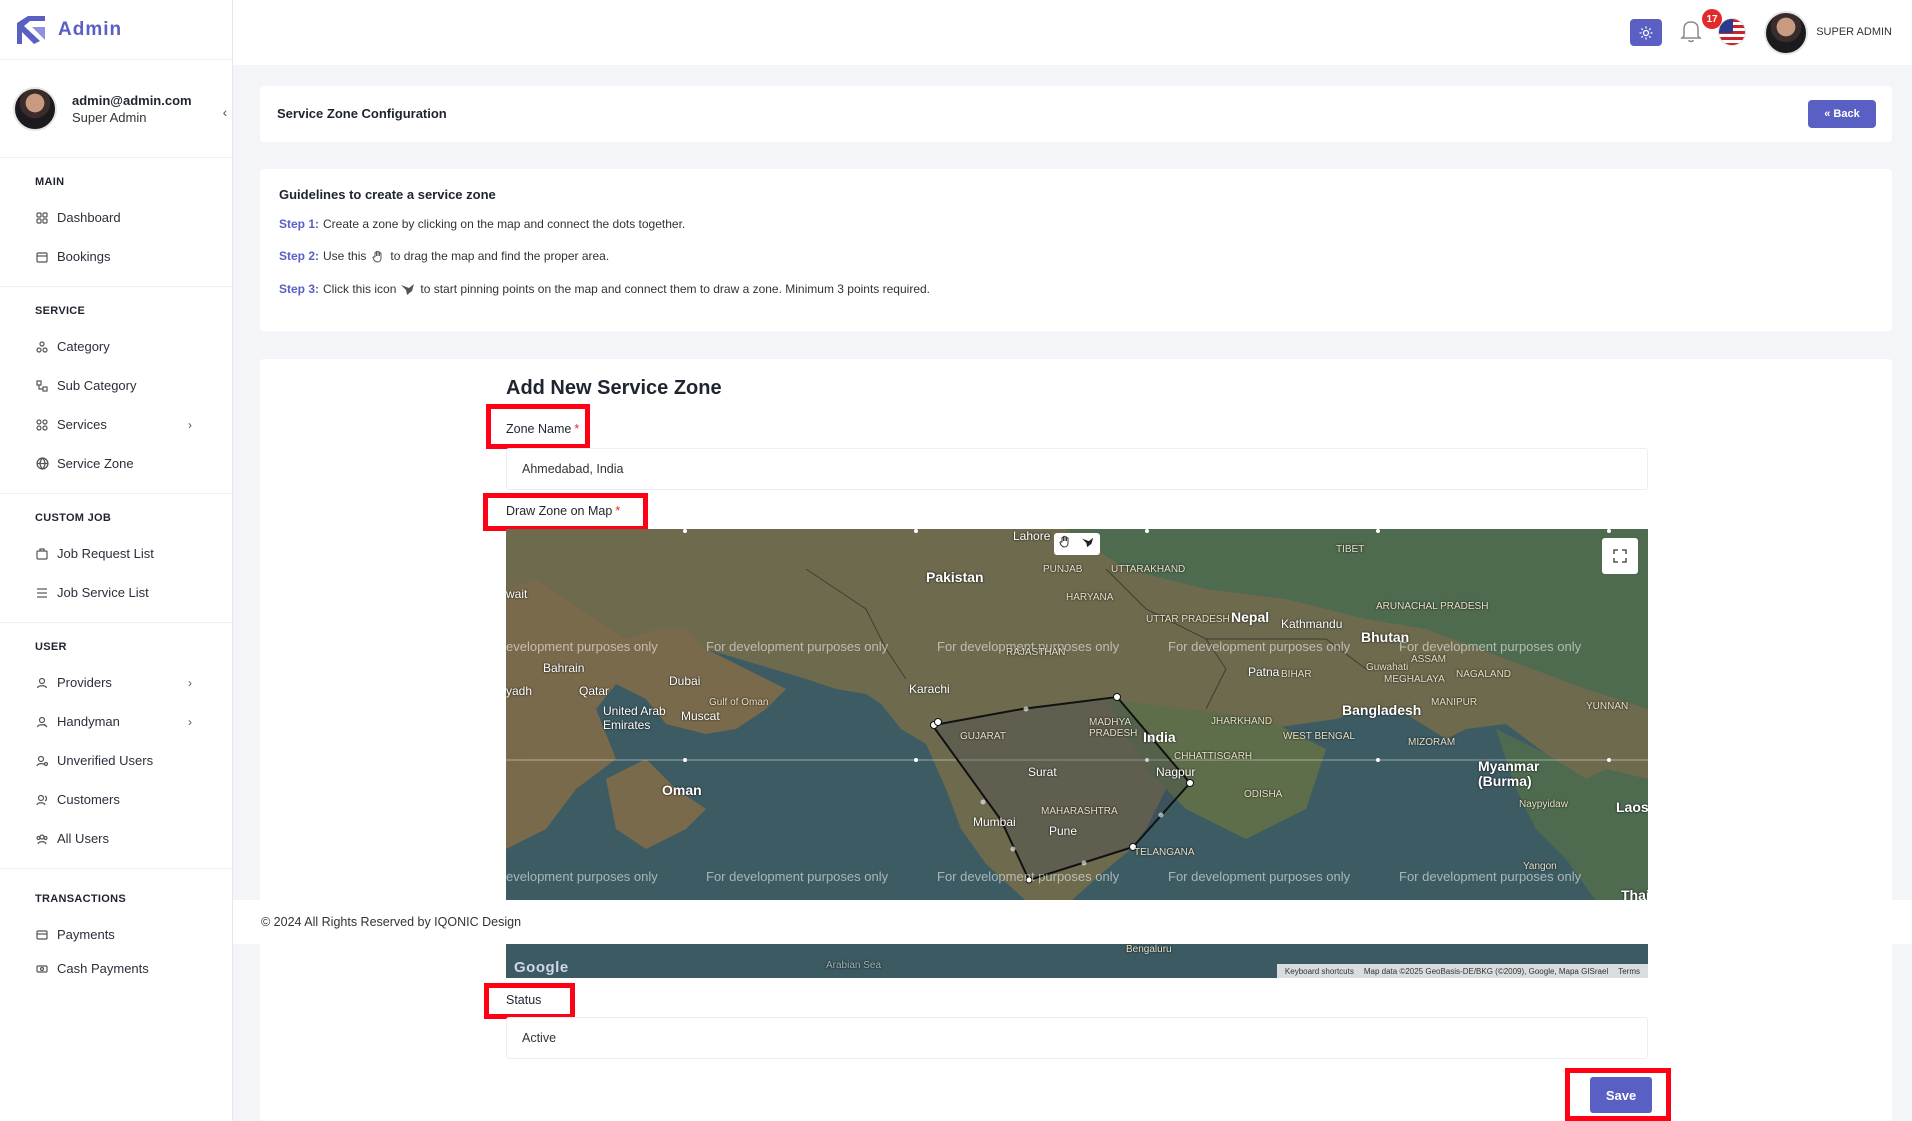 Image resolution: width=1912 pixels, height=1121 pixels. What do you see at coordinates (88, 799) in the screenshot?
I see `sidebar-item-label: Customers` at bounding box center [88, 799].